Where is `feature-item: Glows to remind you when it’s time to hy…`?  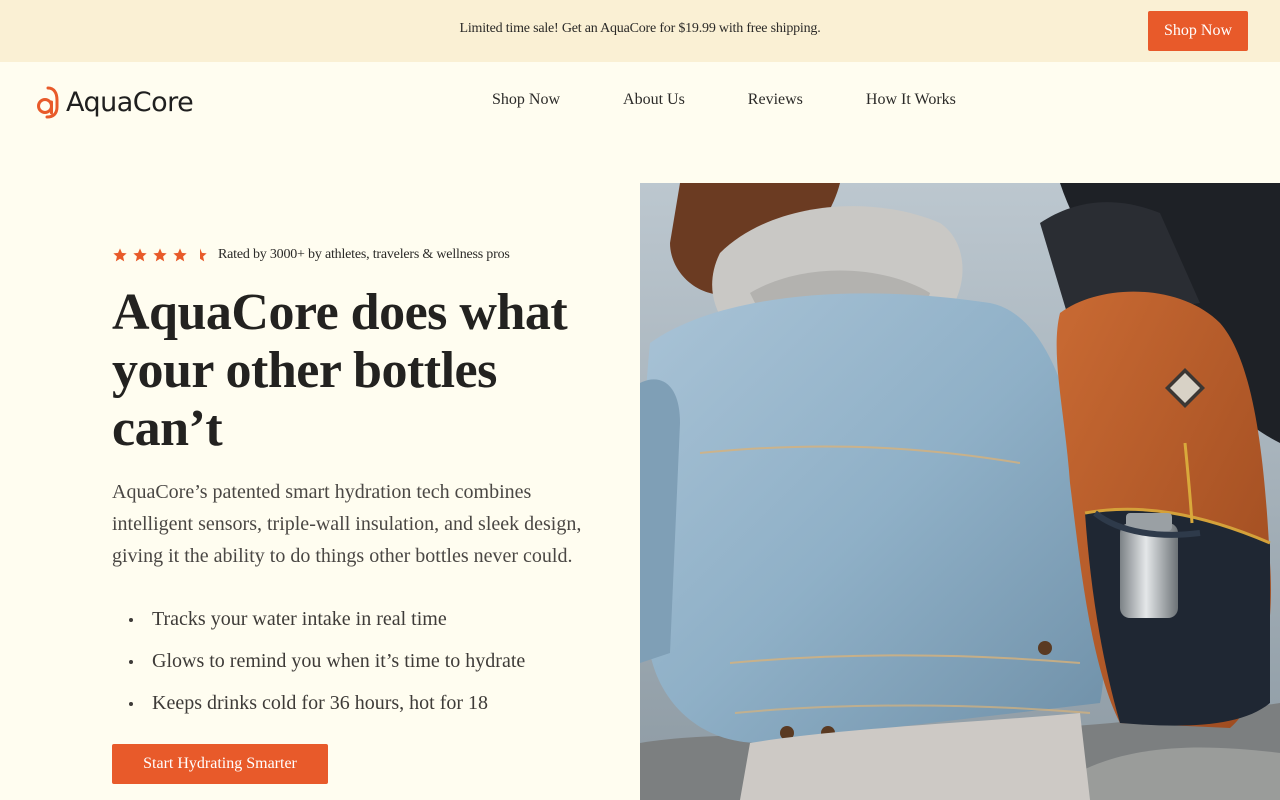 feature-item: Glows to remind you when it’s time to hy… is located at coordinates (318, 661).